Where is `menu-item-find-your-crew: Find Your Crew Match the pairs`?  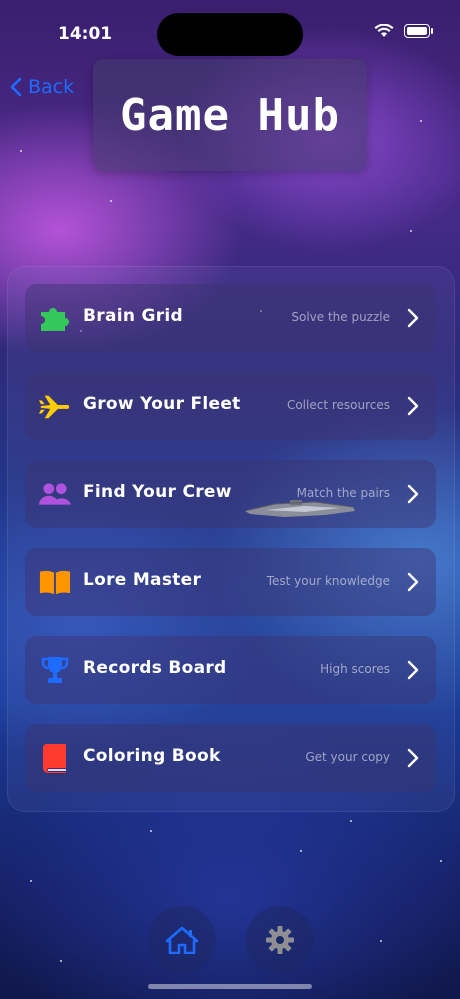
menu-item-find-your-crew: Find Your Crew Match the pairs is located at coordinates (230, 494).